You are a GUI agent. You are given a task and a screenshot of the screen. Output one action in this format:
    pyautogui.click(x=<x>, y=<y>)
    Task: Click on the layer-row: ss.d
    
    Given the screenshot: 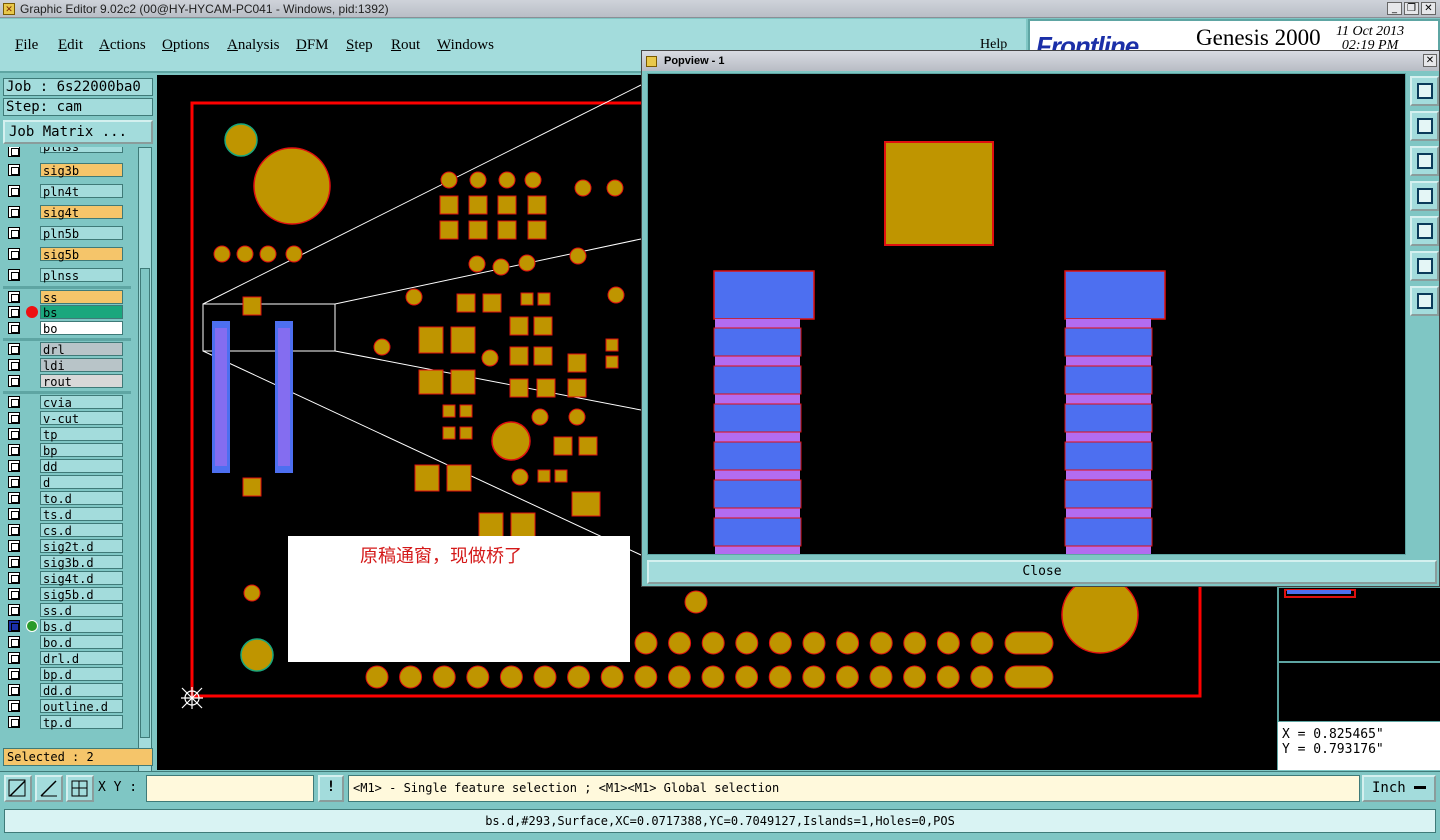 What is the action you would take?
    pyautogui.click(x=67, y=610)
    